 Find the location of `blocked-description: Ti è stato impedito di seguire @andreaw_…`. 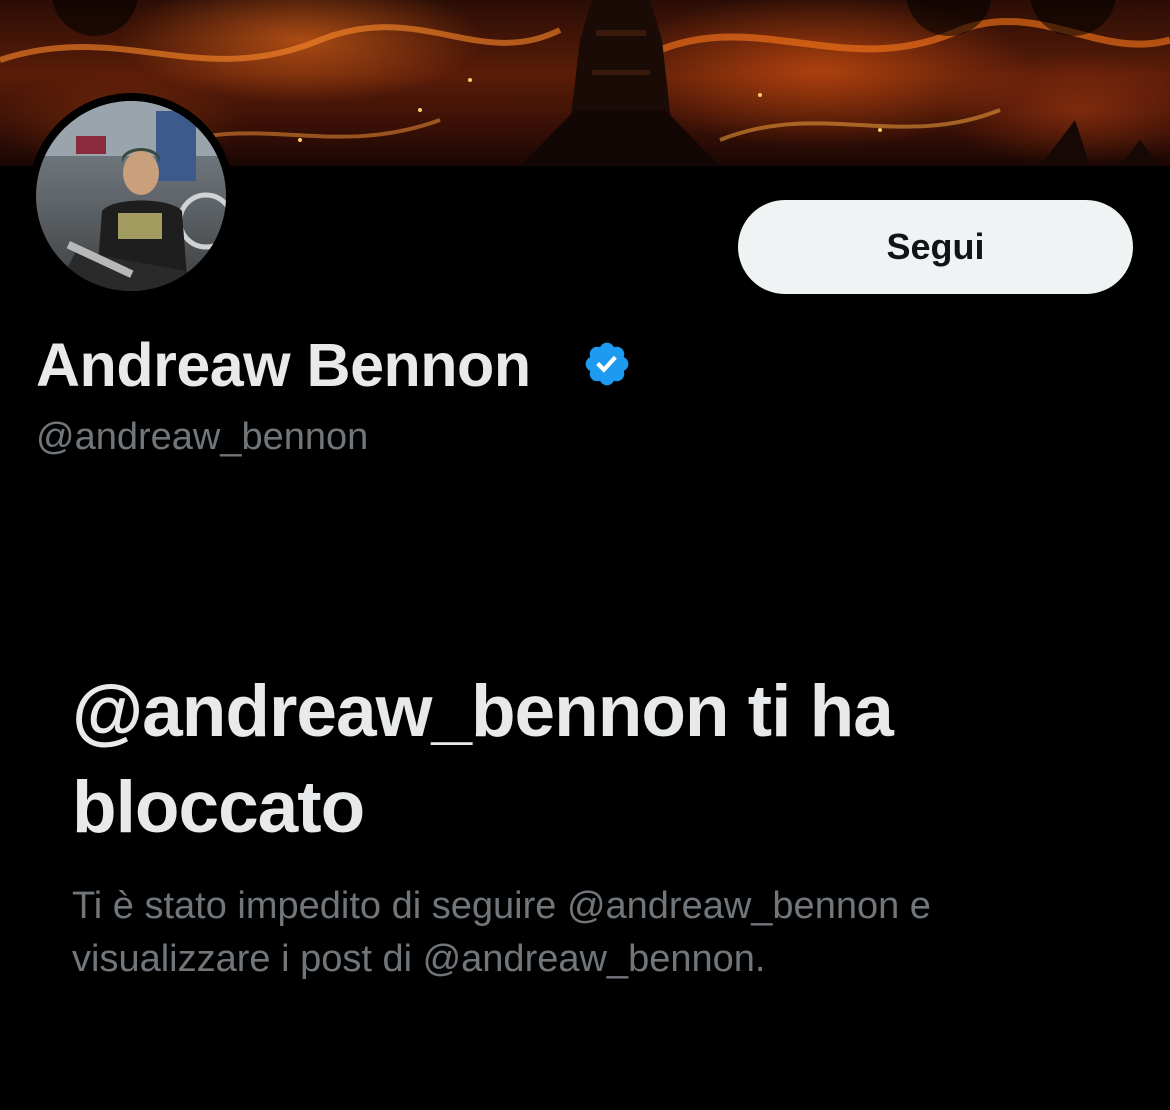

blocked-description: Ti è stato impedito di seguire @andreaw_… is located at coordinates (501, 932).